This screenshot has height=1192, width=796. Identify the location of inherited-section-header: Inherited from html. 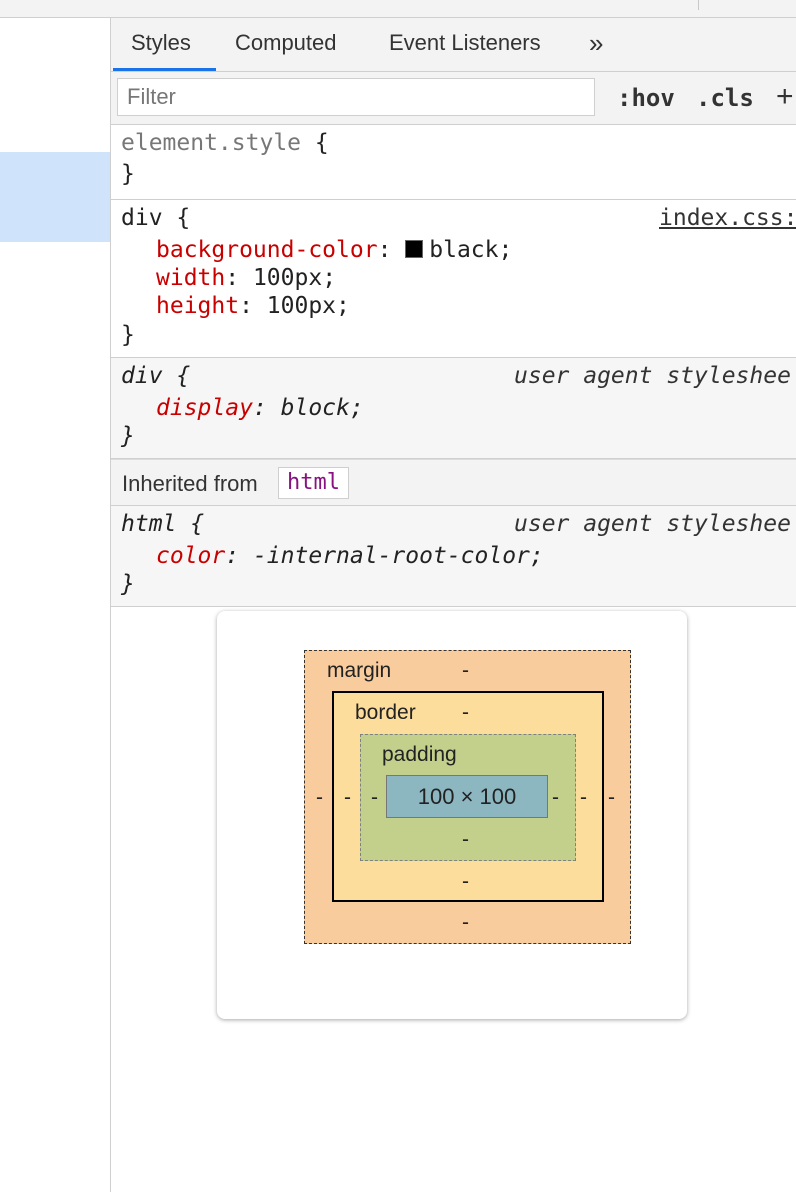
(453, 482).